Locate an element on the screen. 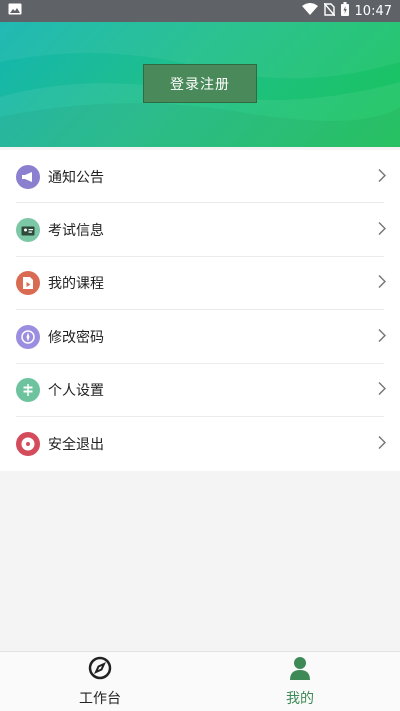  login-register-button: 登录注册 is located at coordinates (200, 83).